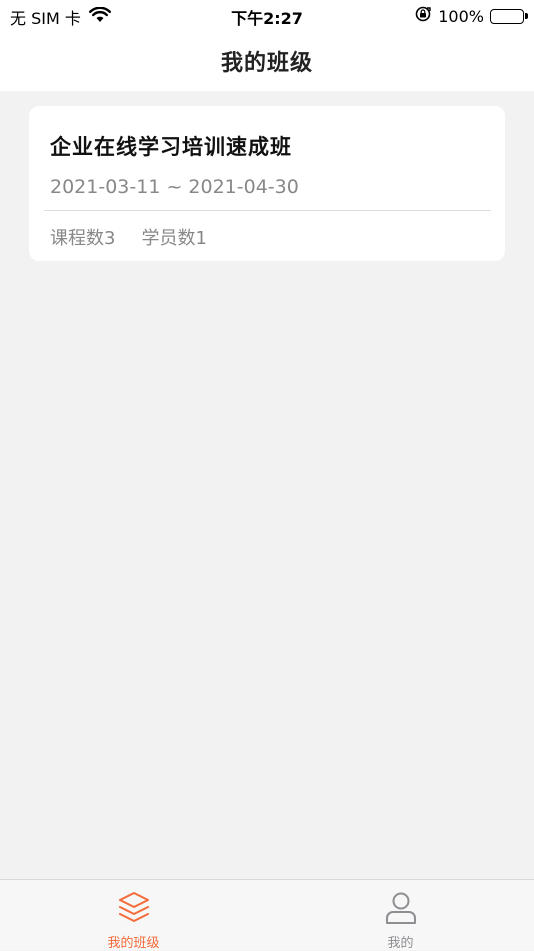 The image size is (534, 951). I want to click on class-date-range: 2021-03-11 ~ 2021-04-30, so click(174, 187).